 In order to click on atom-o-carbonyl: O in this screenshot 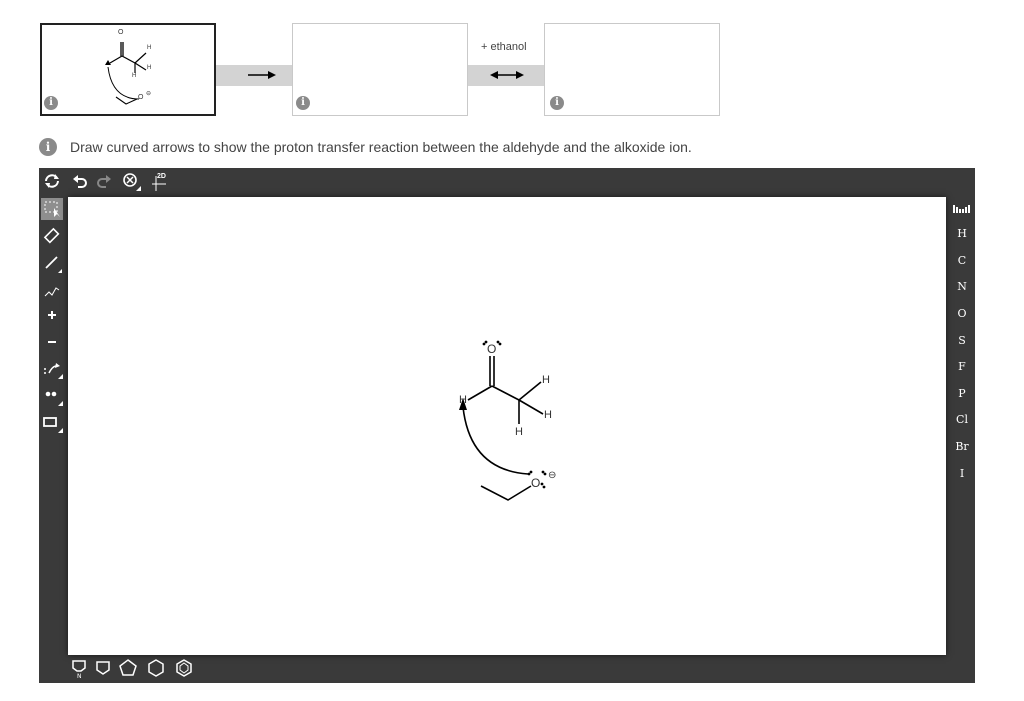, I will do `click(492, 349)`.